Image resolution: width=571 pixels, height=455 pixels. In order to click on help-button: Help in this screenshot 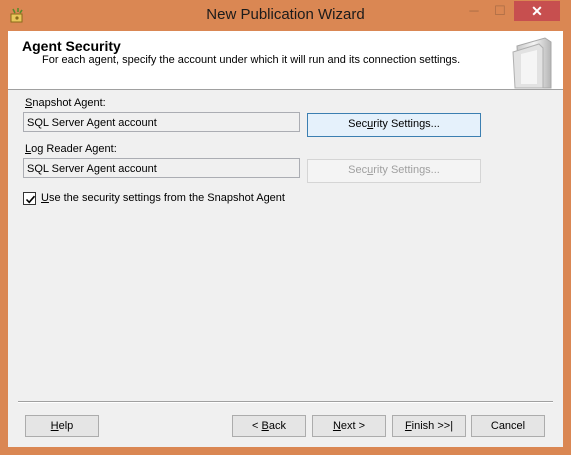, I will do `click(62, 426)`.